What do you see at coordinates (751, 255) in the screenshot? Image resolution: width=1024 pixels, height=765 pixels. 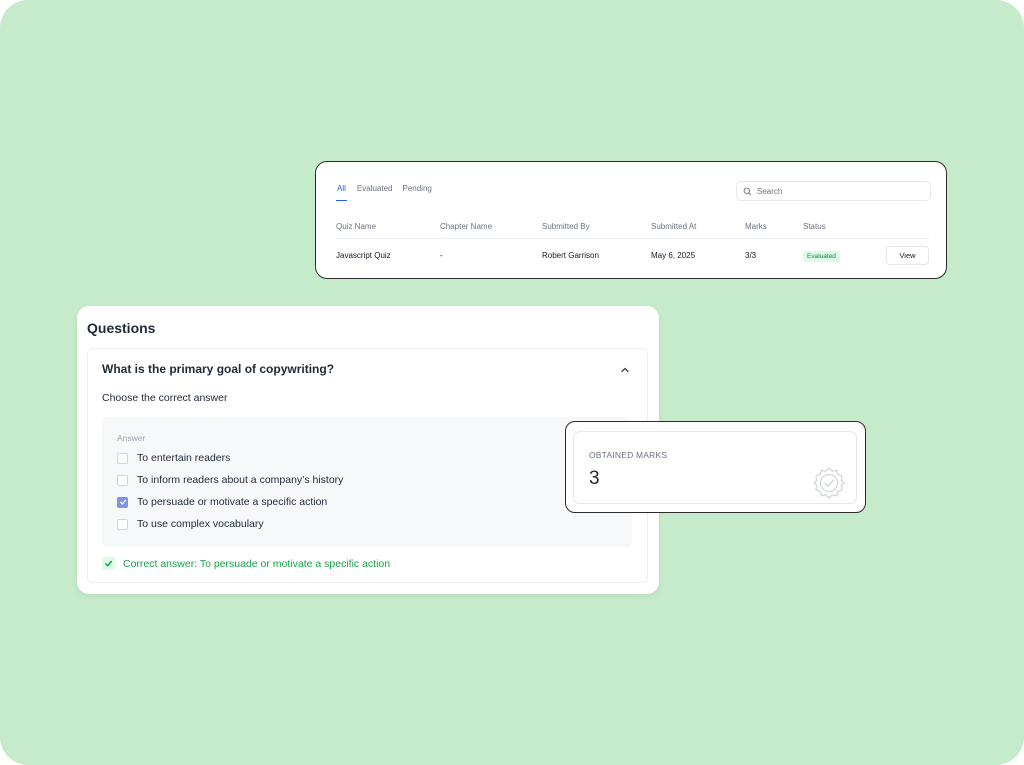 I see `marks-cell: 3/3` at bounding box center [751, 255].